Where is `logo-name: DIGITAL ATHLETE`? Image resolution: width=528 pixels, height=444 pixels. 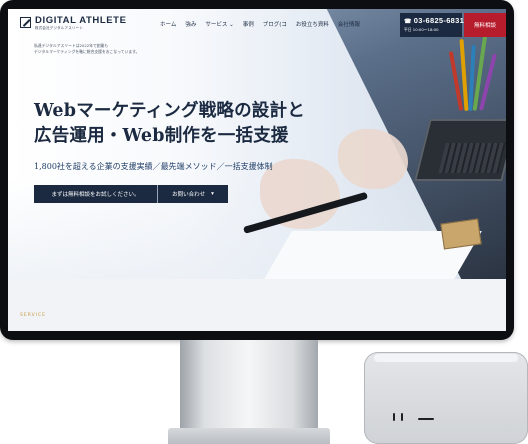 logo-name: DIGITAL ATHLETE is located at coordinates (81, 20).